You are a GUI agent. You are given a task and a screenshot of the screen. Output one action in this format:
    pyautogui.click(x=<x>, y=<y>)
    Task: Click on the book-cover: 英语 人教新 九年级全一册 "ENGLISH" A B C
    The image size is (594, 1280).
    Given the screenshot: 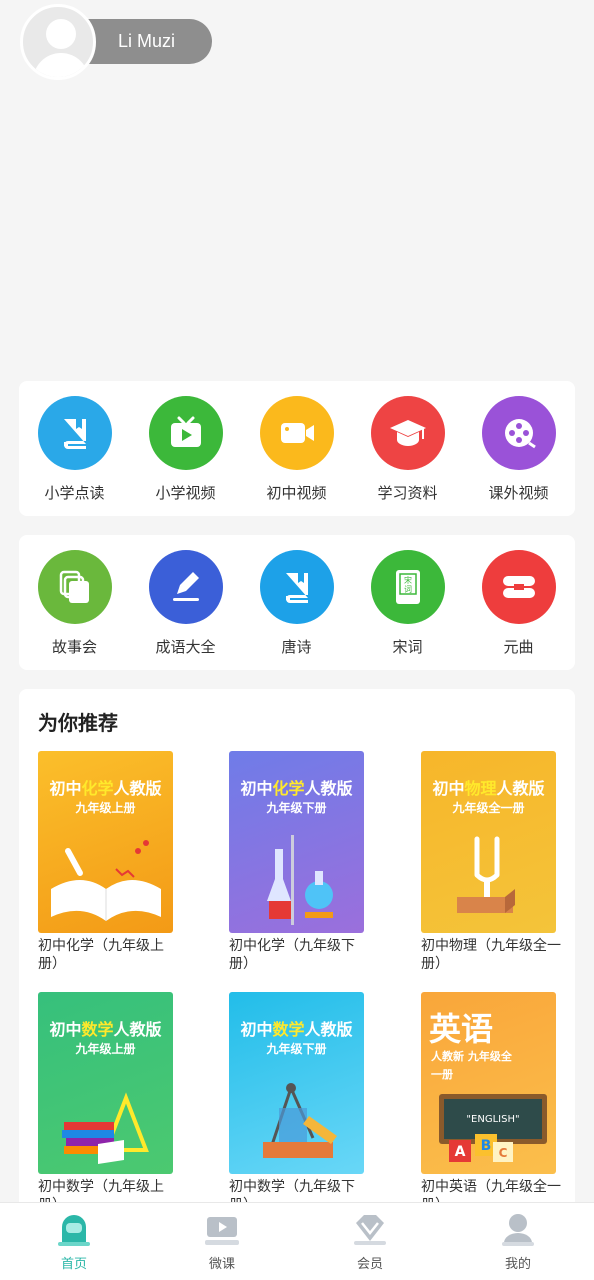 What is the action you would take?
    pyautogui.click(x=488, y=1083)
    